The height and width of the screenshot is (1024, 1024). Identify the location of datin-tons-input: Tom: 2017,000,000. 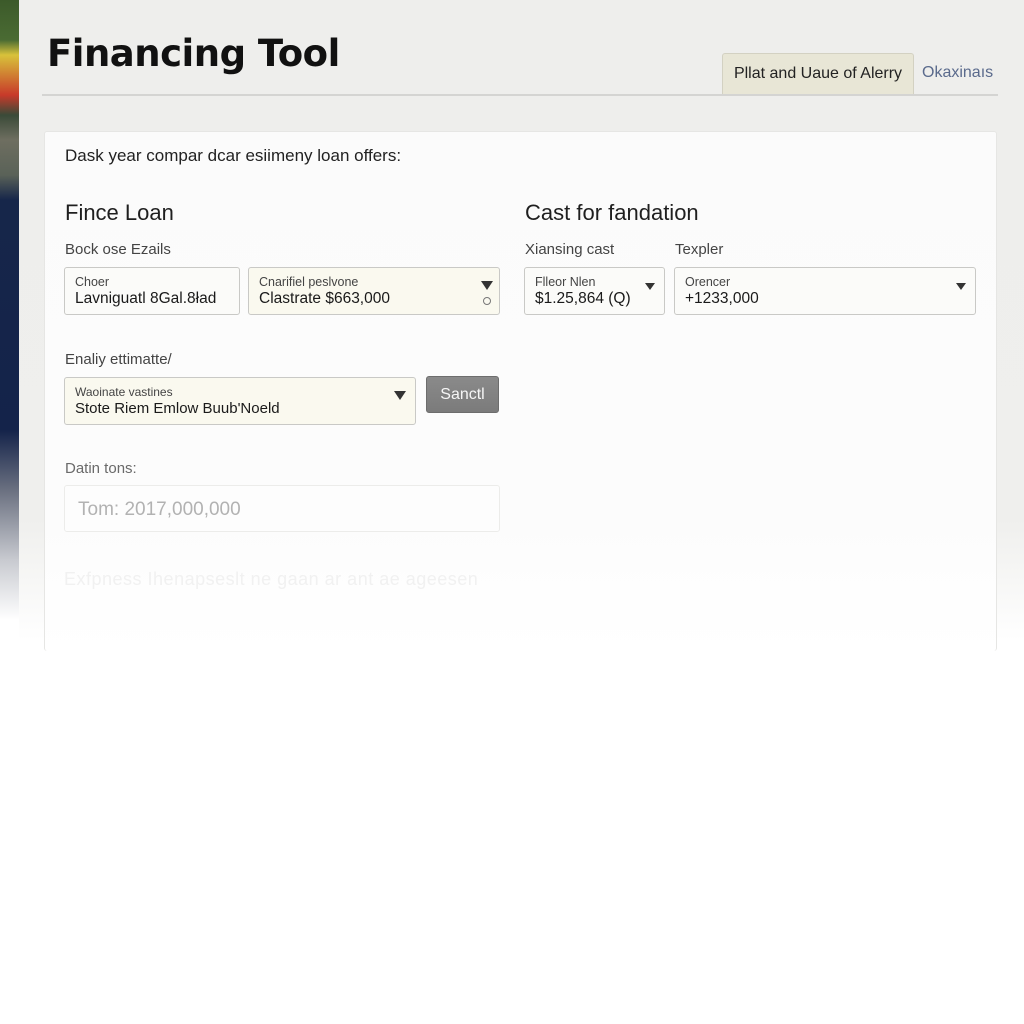
(282, 508).